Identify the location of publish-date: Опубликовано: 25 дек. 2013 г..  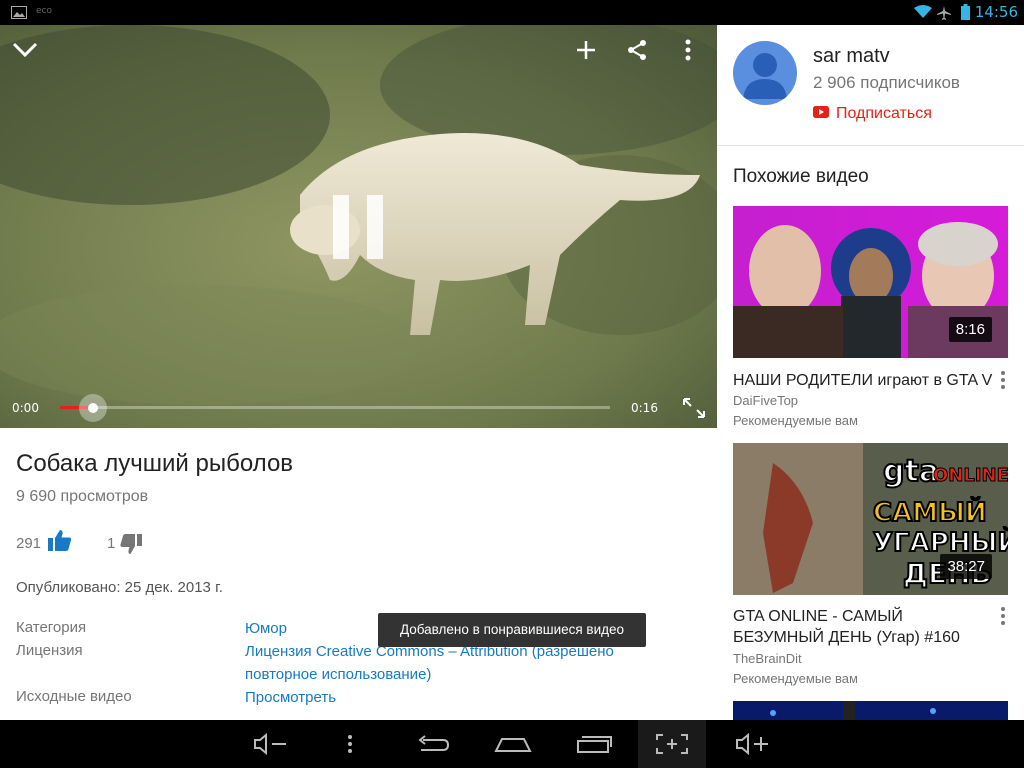
(119, 587).